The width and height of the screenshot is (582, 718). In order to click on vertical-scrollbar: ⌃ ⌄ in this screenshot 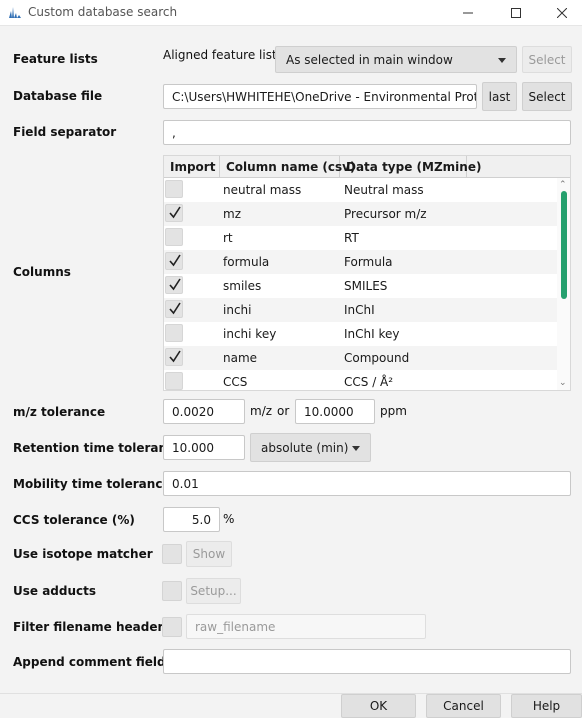, I will do `click(563, 284)`.